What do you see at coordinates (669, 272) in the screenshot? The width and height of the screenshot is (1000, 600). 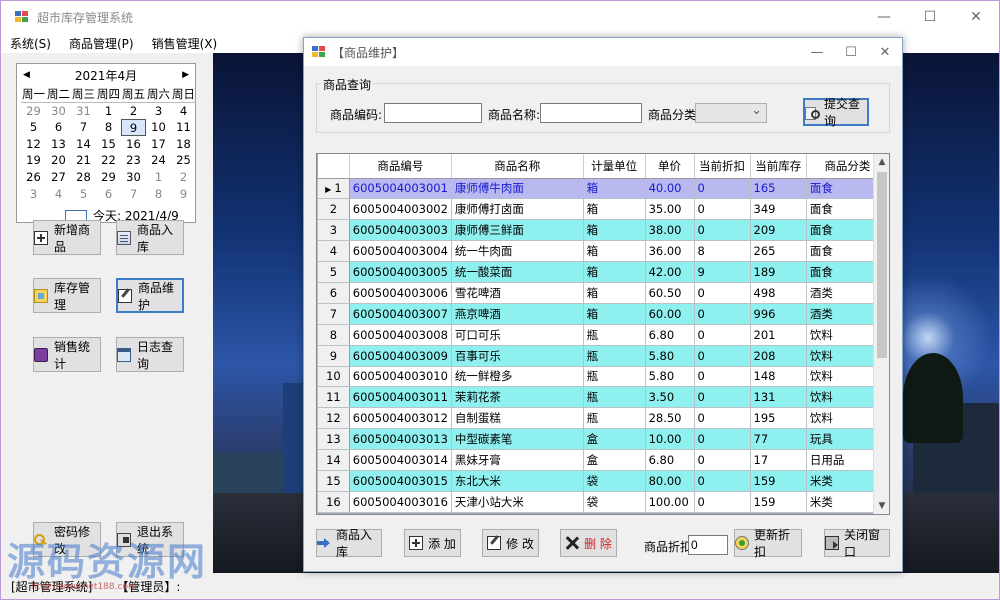 I see `table-cell: 42.00` at bounding box center [669, 272].